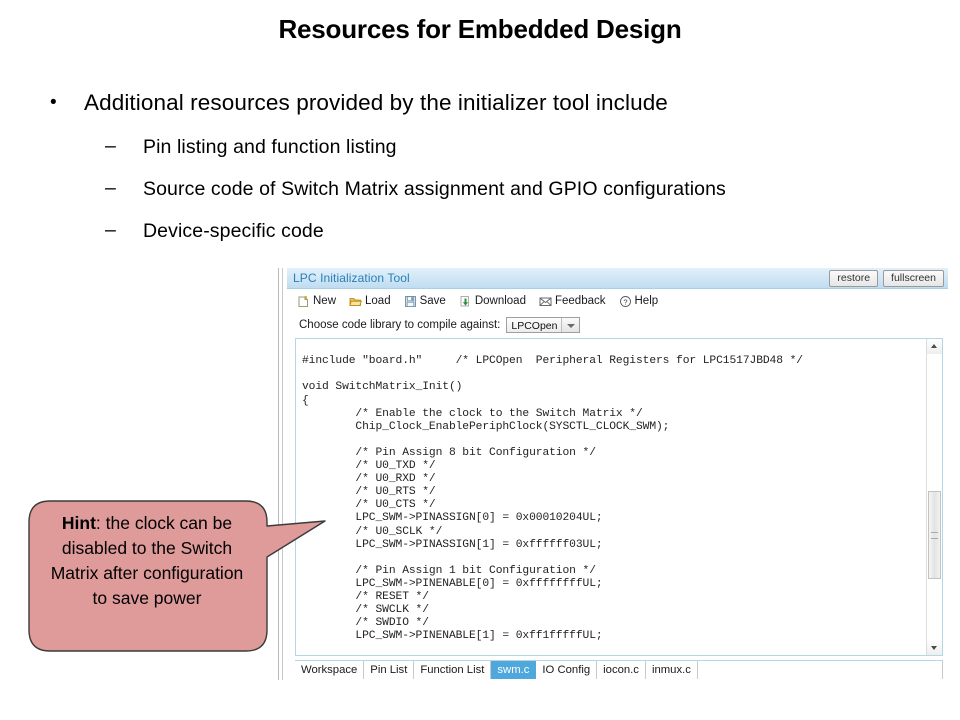  I want to click on toolbar-feedback-button: Feedback, so click(572, 301).